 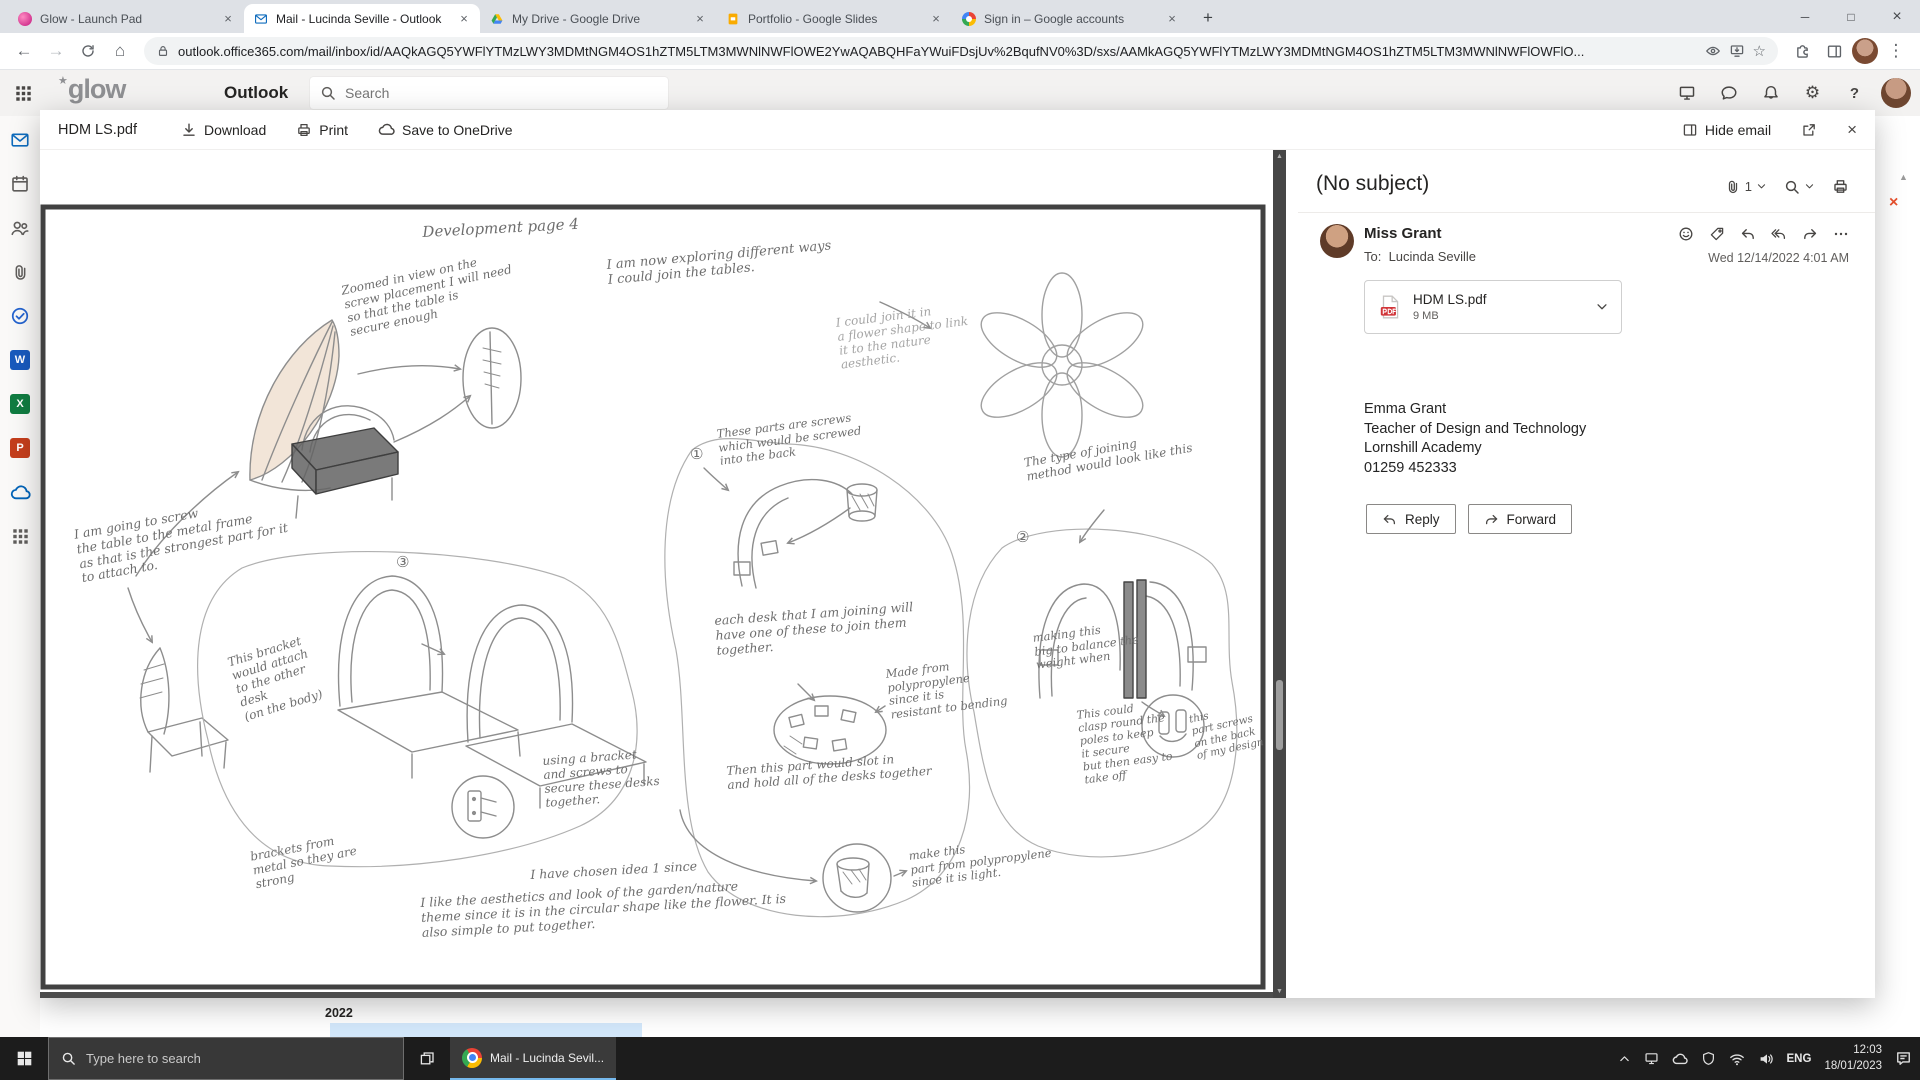 I want to click on start-button, so click(x=24, y=1058).